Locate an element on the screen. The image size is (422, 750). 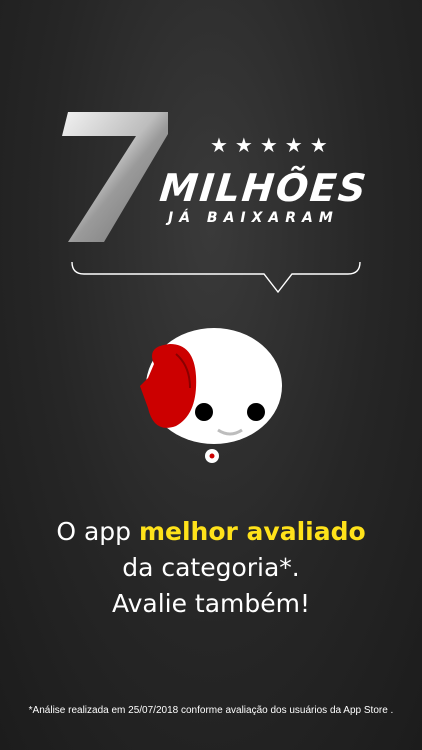
seven-numeral: 7 is located at coordinates (114, 176).